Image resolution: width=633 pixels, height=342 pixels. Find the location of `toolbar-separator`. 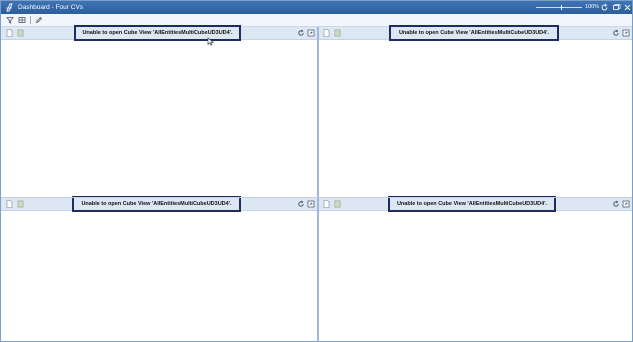

toolbar-separator is located at coordinates (30, 20).